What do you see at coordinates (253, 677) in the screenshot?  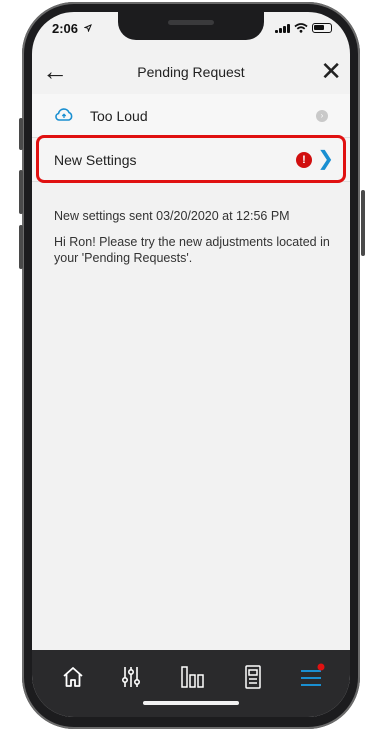 I see `device-icon` at bounding box center [253, 677].